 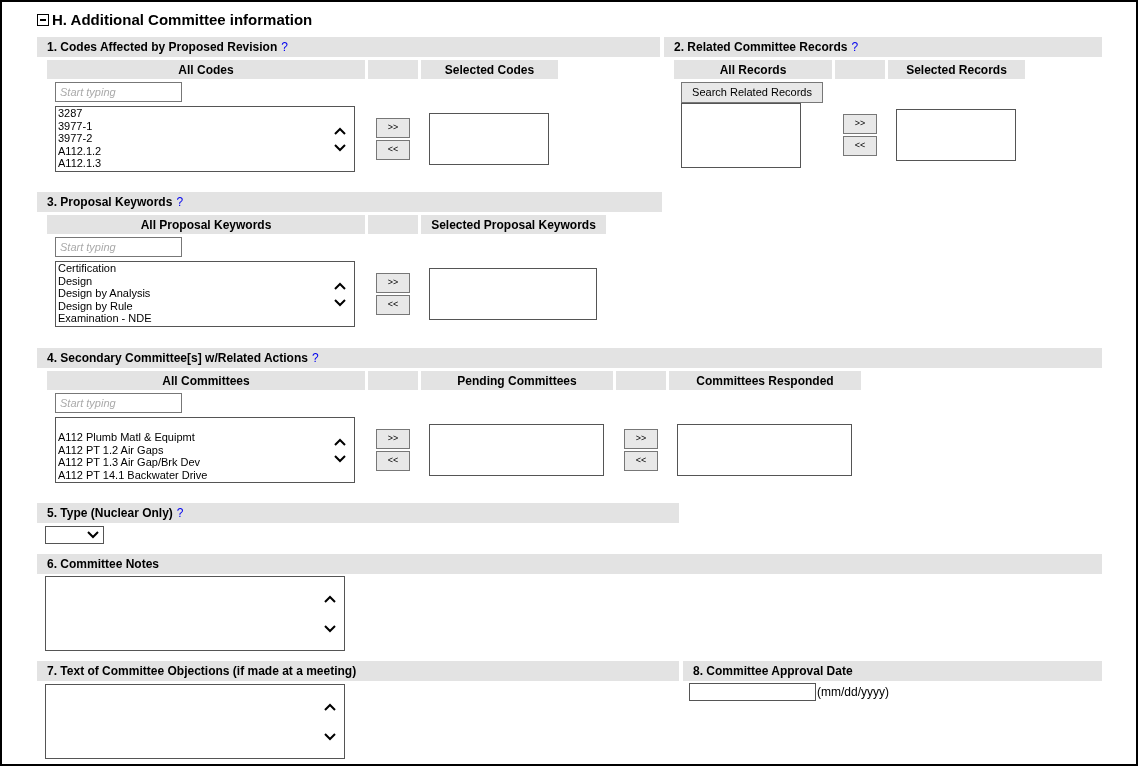 I want to click on column-header: Selected Records, so click(x=956, y=69).